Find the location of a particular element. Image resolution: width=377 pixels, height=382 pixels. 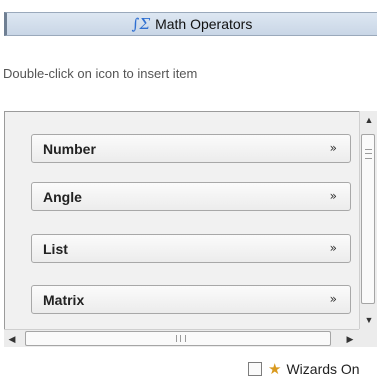

category-label: List is located at coordinates (55, 248).